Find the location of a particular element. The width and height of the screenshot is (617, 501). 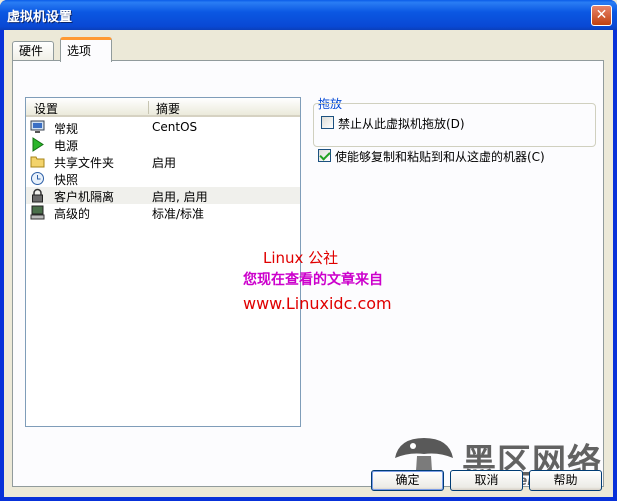

tab-options: 选项 is located at coordinates (86, 49).